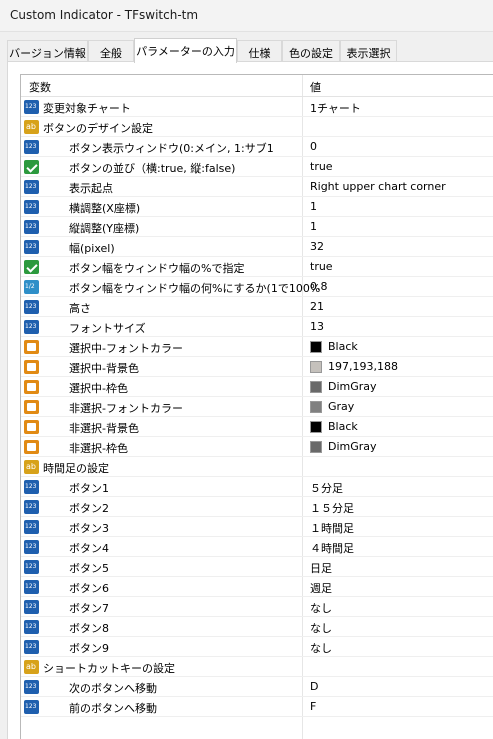  I want to click on tab-strip: バージョン情報 全般 パラメーターの入力 仕様 色の設定 表示選択, so click(246, 50).